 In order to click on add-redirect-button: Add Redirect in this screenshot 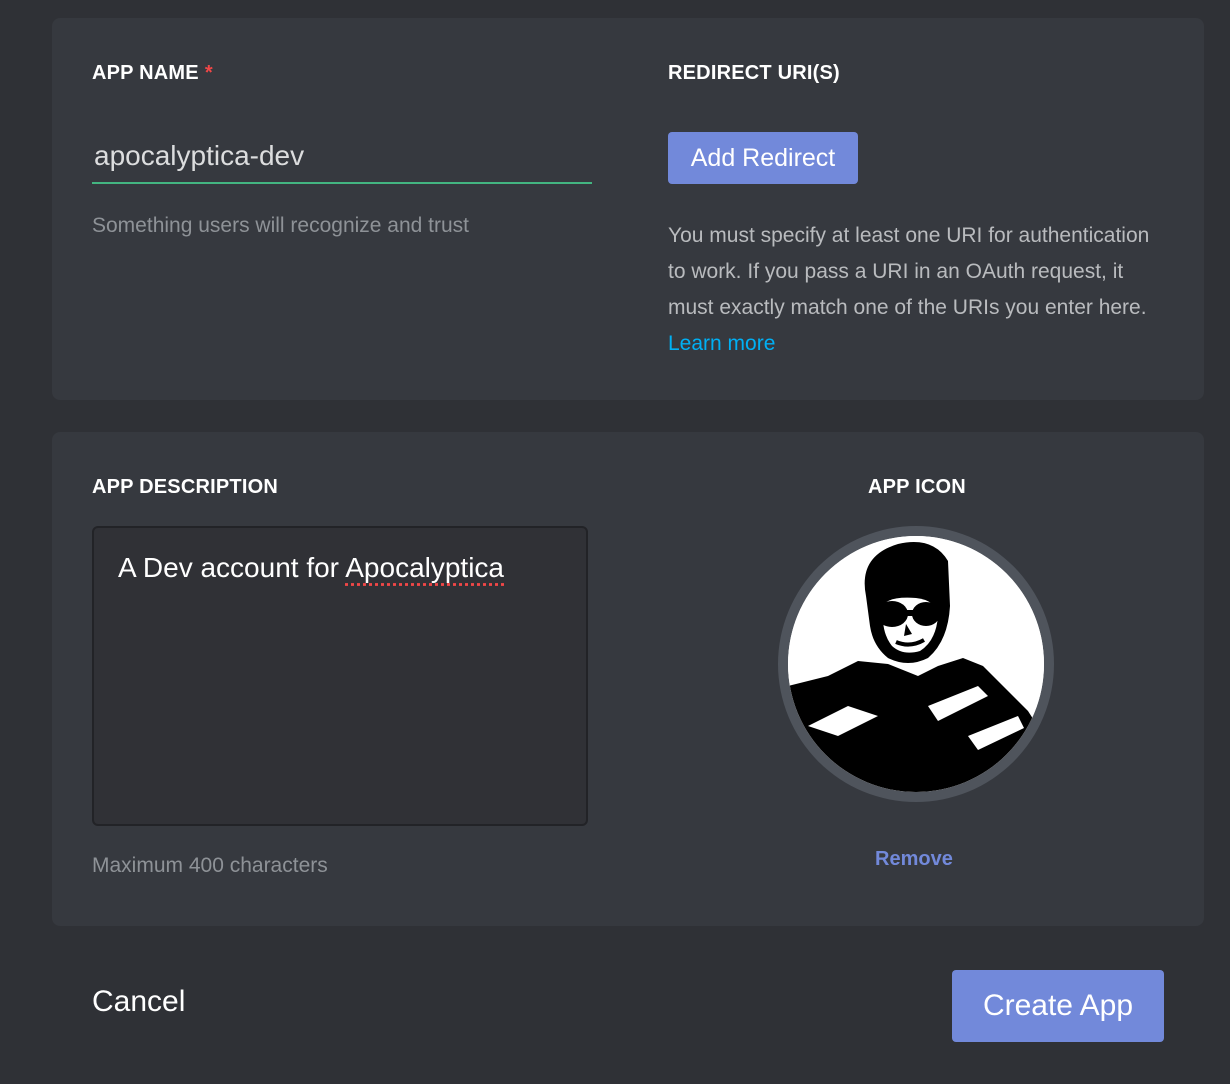, I will do `click(763, 158)`.